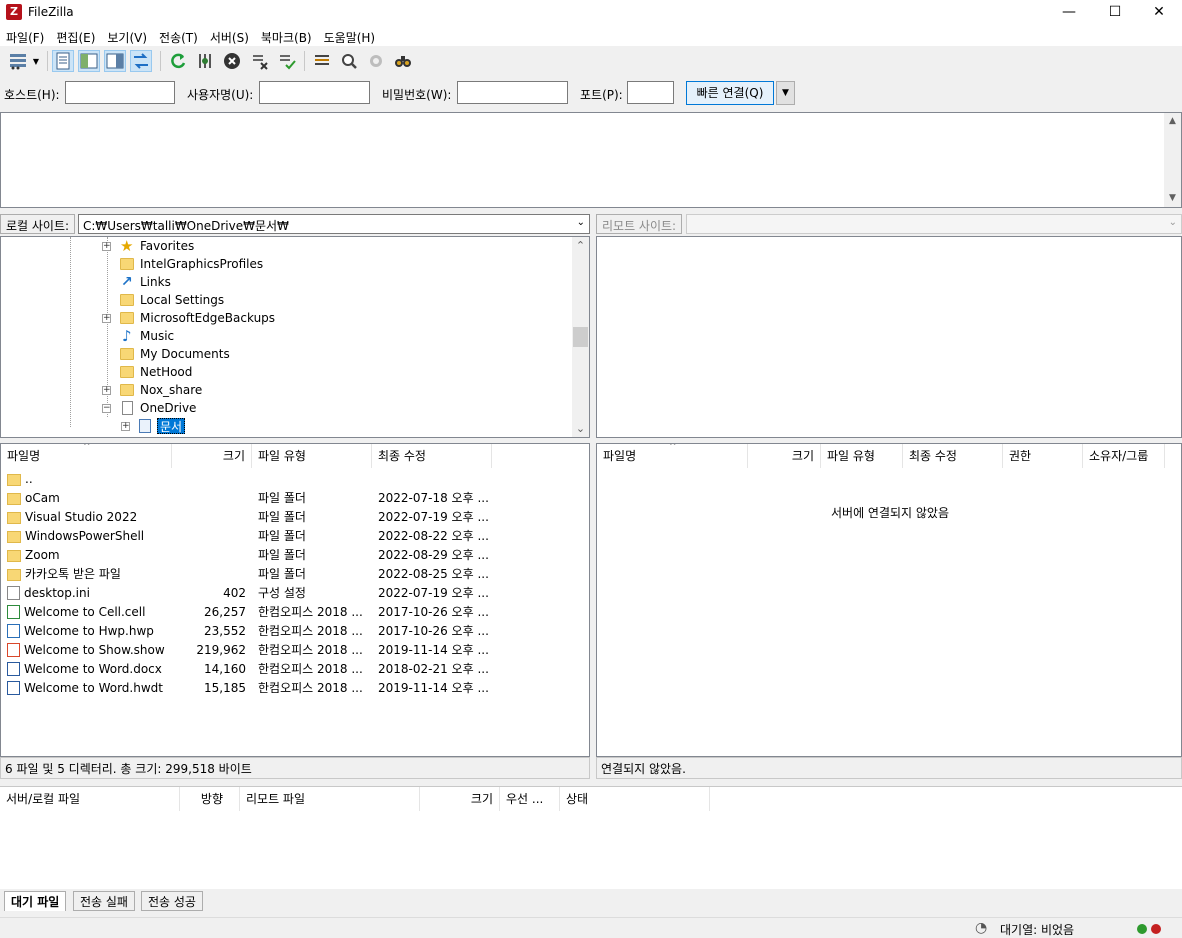  Describe the element at coordinates (166, 372) in the screenshot. I see `tree-node-label: NetHood` at that location.